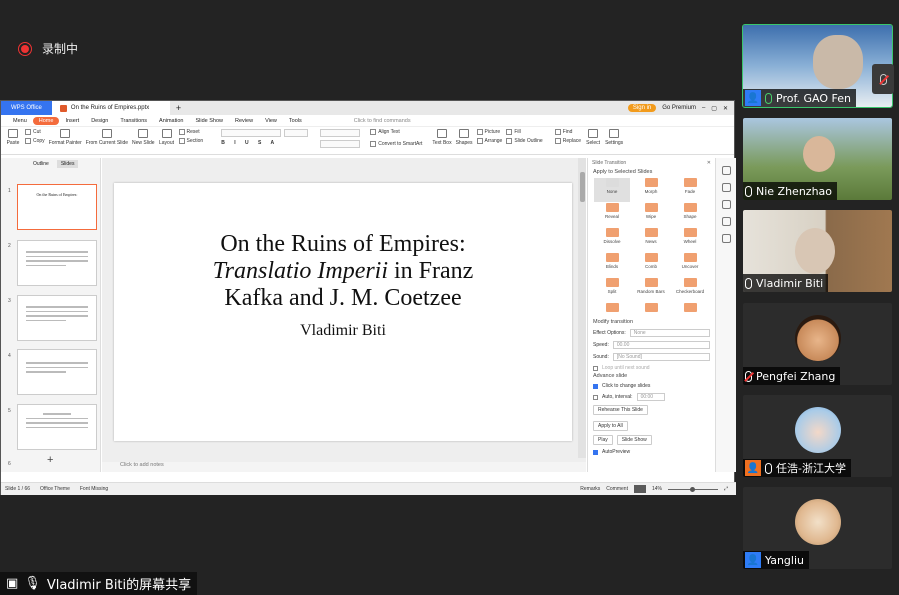 Image resolution: width=899 pixels, height=595 pixels. I want to click on arrange-button: Arrange, so click(489, 141).